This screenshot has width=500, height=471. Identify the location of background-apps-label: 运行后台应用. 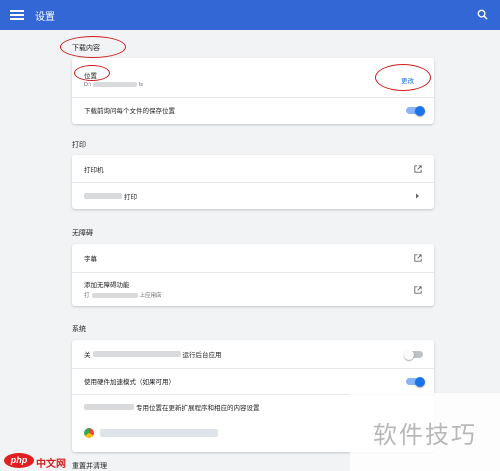
(202, 355).